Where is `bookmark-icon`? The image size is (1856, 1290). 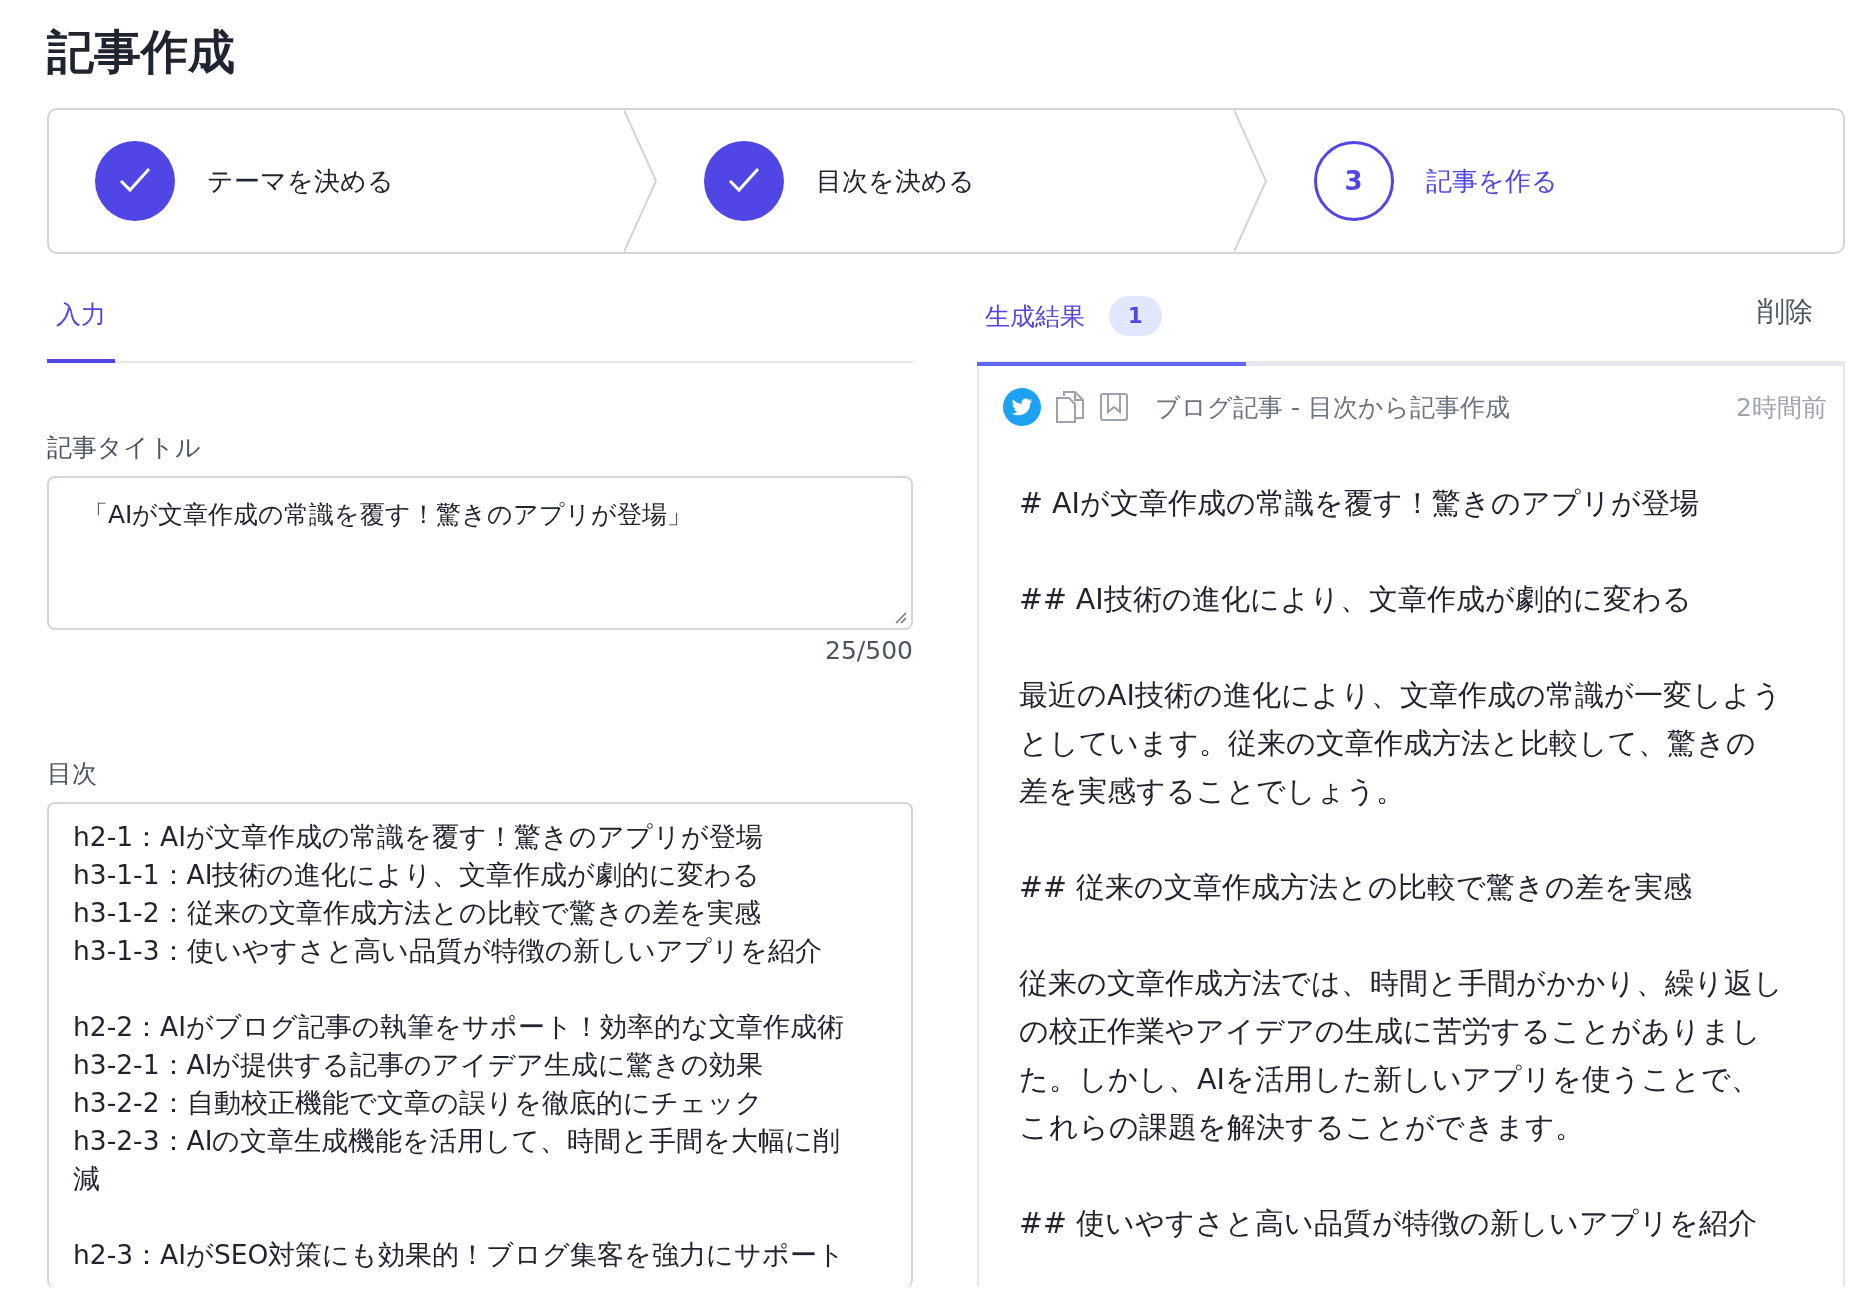 bookmark-icon is located at coordinates (1114, 407).